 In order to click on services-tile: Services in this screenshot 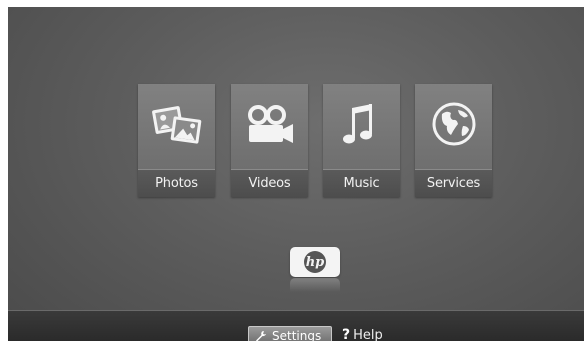, I will do `click(453, 140)`.